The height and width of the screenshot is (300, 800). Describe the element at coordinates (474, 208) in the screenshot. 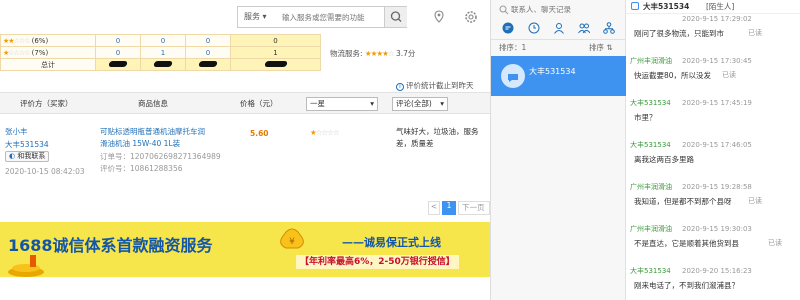

I see `next-page-button: 下一页` at that location.